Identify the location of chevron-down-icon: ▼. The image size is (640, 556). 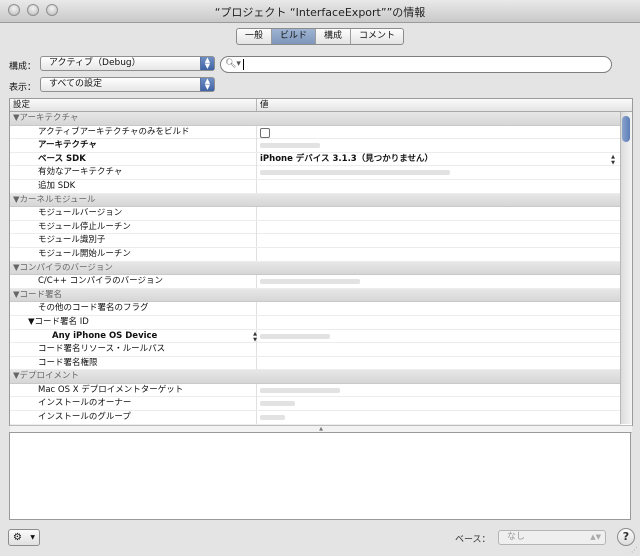
(32, 537).